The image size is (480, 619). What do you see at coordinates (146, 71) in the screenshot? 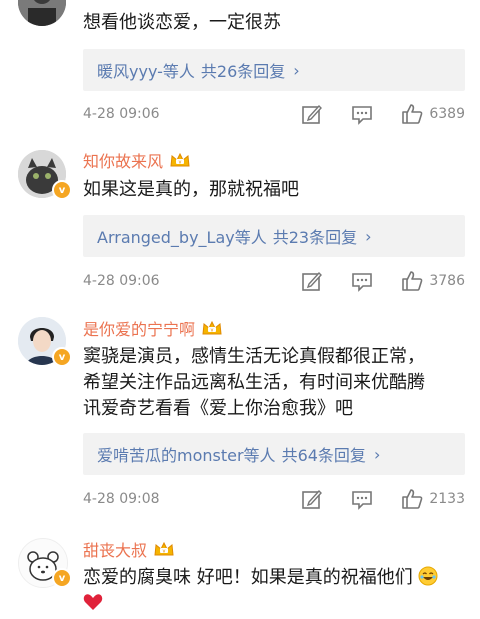
I see `reply-users: 暖风yyy-等人` at bounding box center [146, 71].